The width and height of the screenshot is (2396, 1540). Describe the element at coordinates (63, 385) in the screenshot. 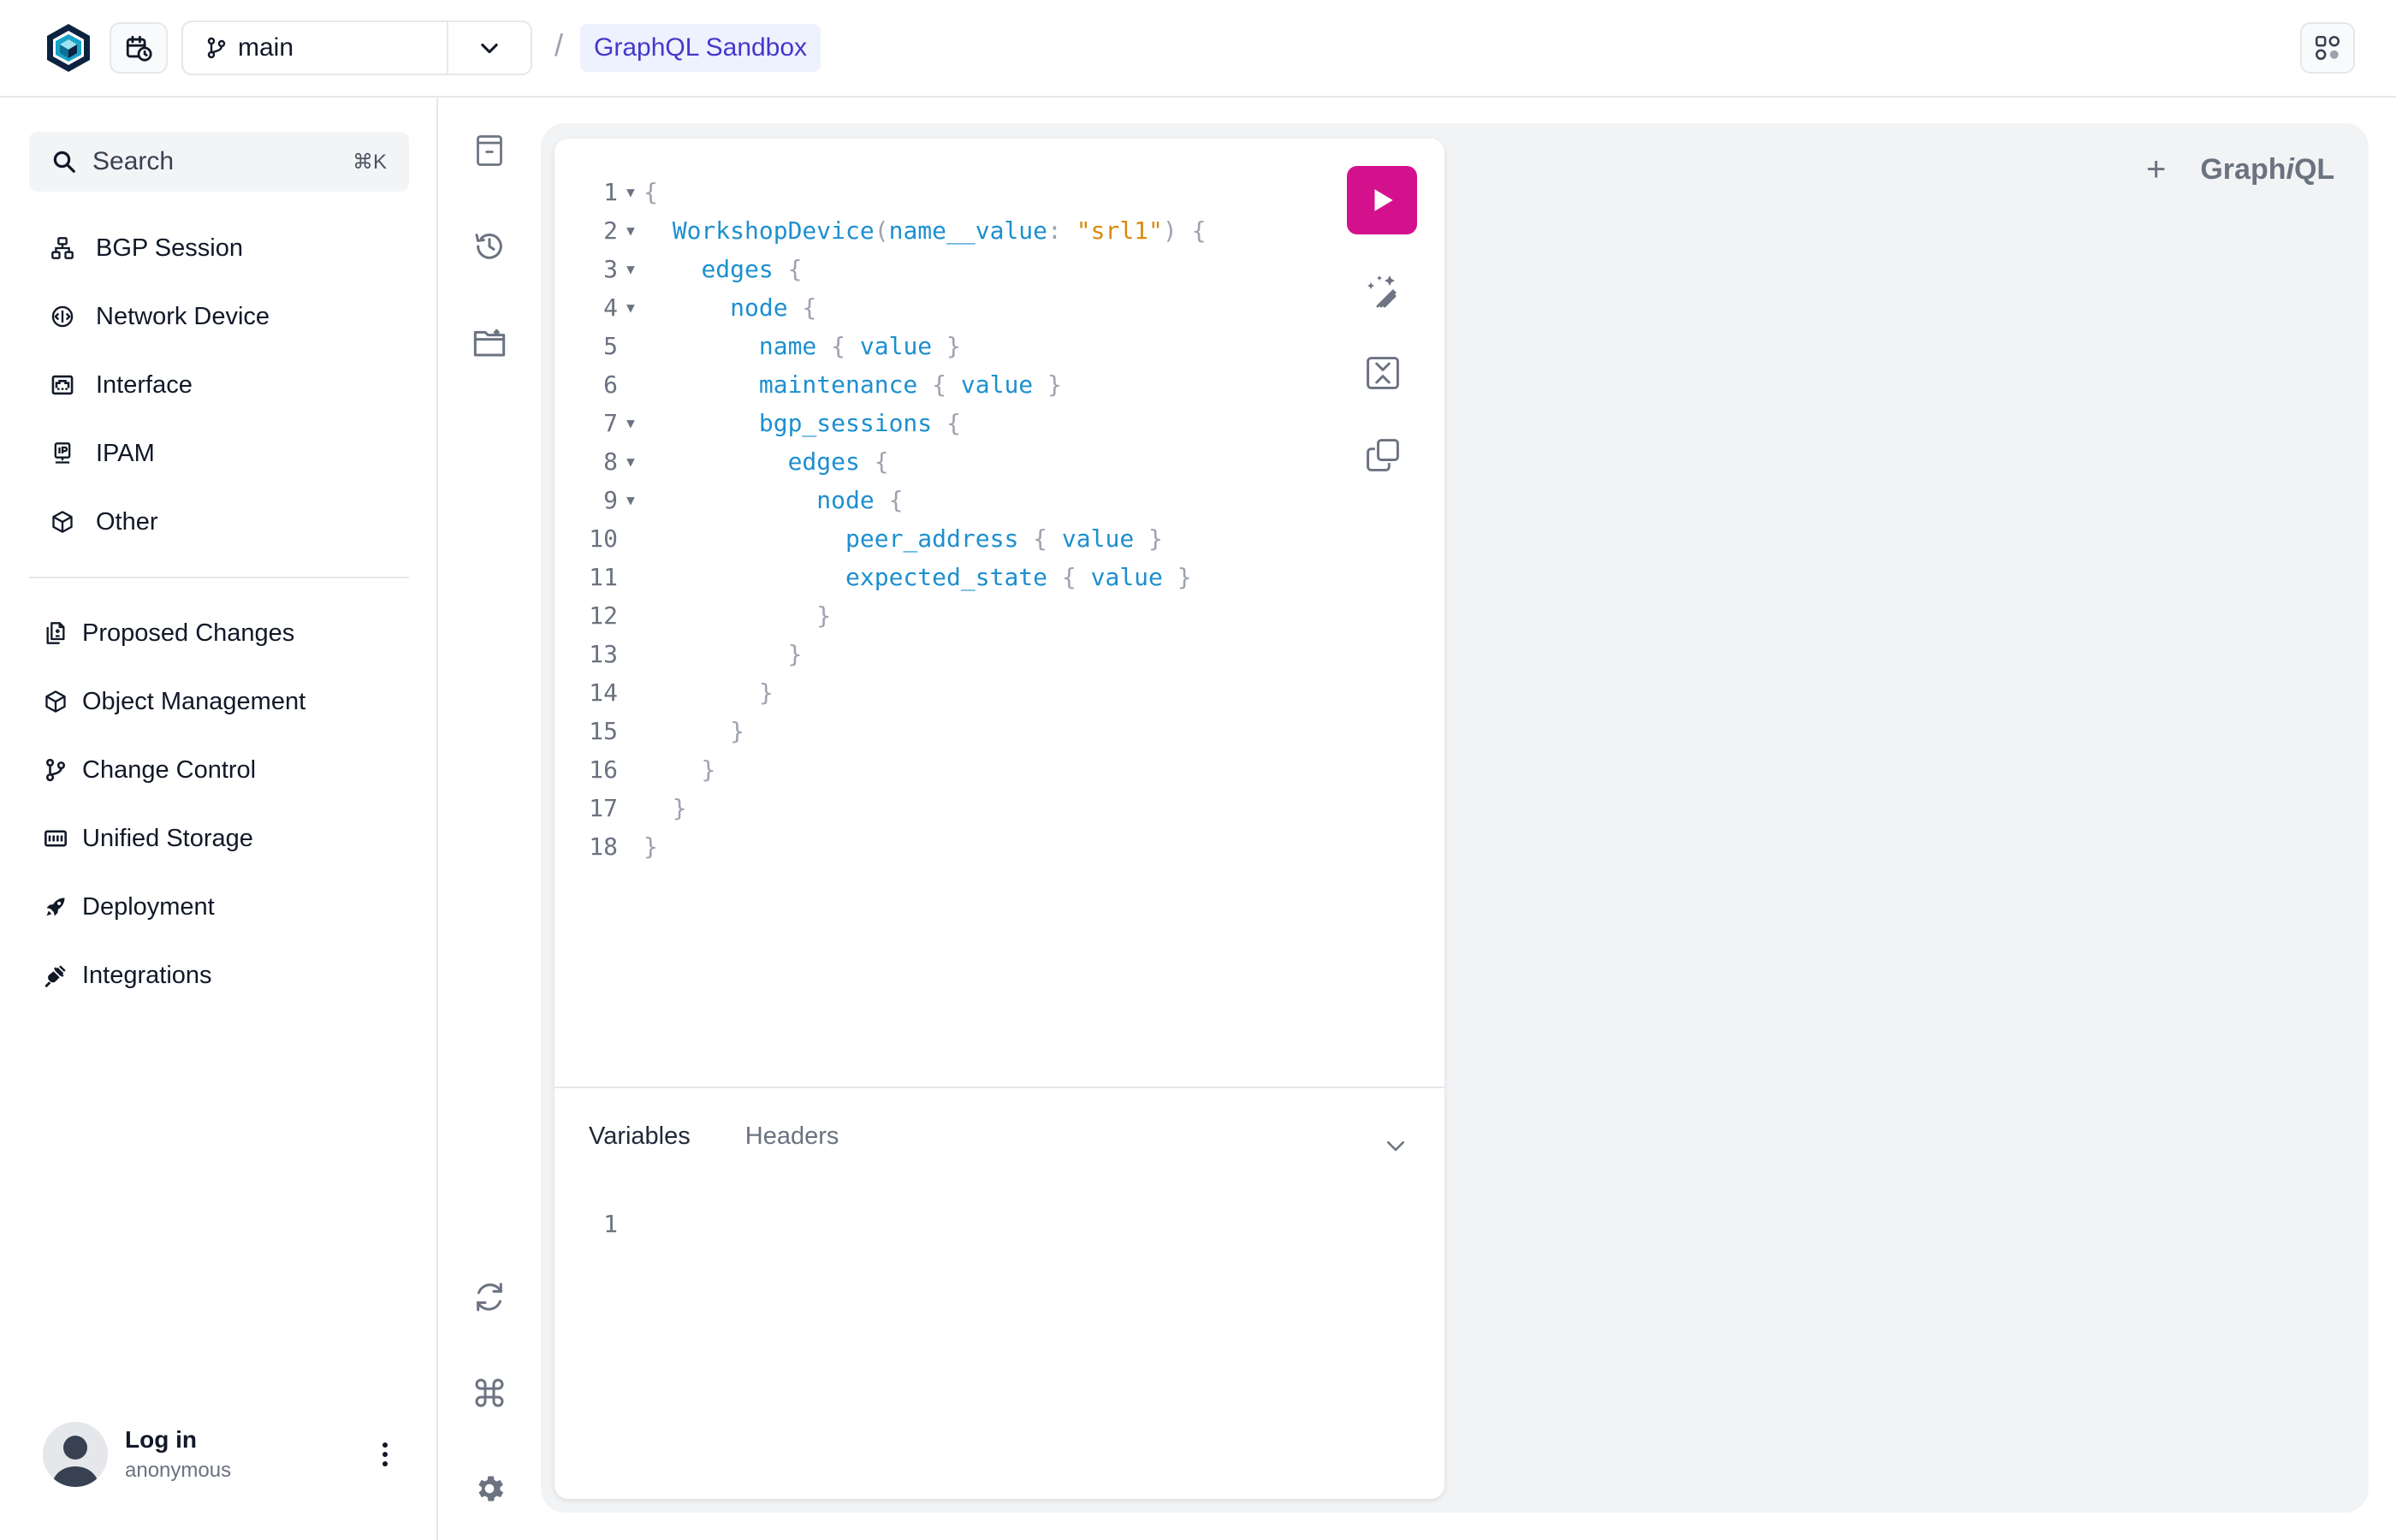

I see `ethernet-port-icon` at that location.